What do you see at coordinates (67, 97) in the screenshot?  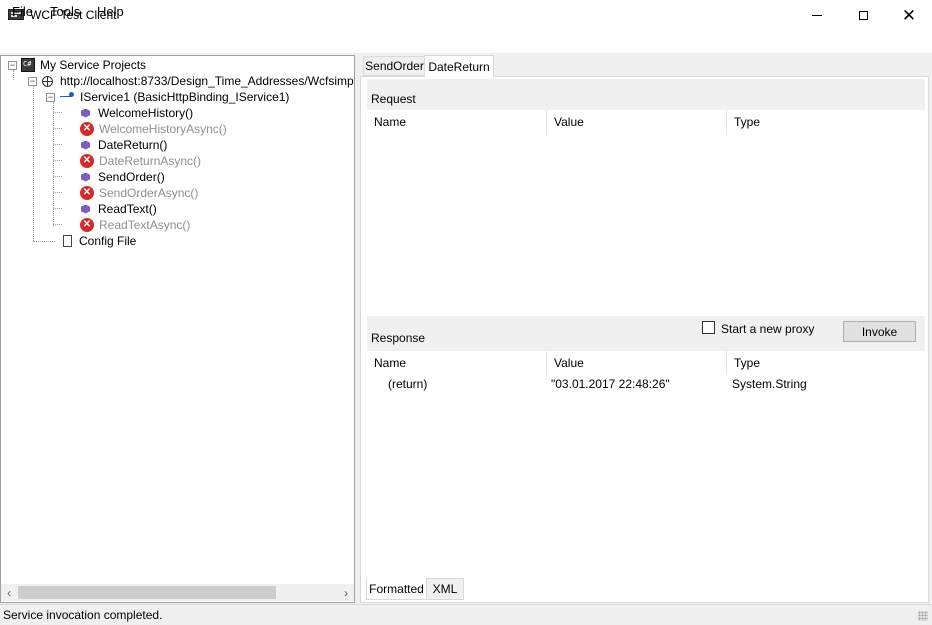 I see `interface-icon` at bounding box center [67, 97].